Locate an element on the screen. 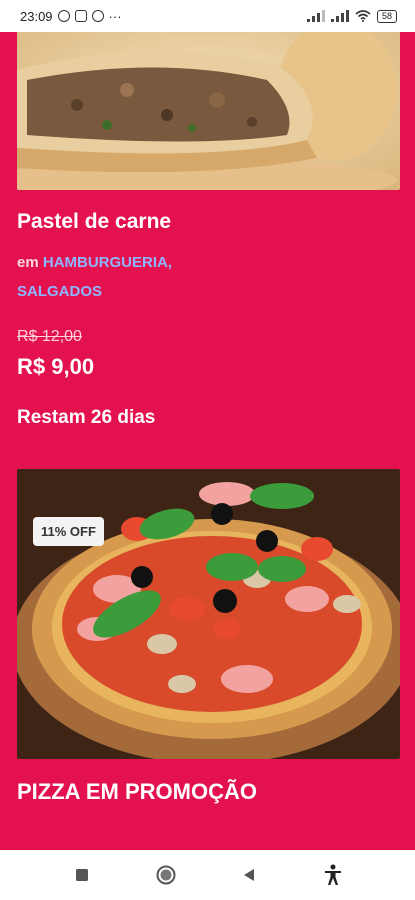  more-icon: ··· is located at coordinates (115, 16).